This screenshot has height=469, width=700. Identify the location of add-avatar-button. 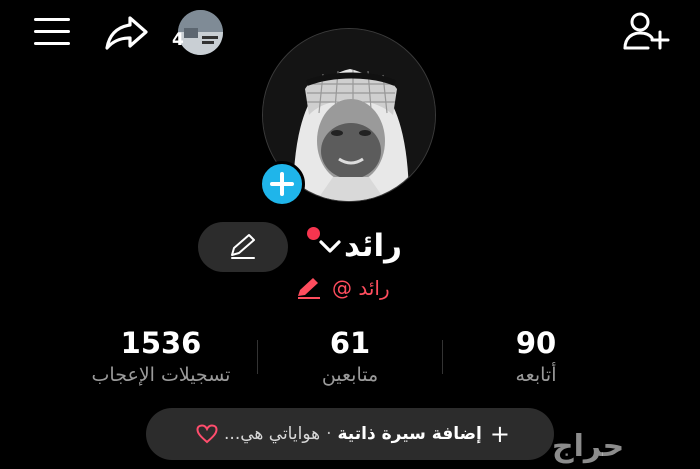
(282, 184).